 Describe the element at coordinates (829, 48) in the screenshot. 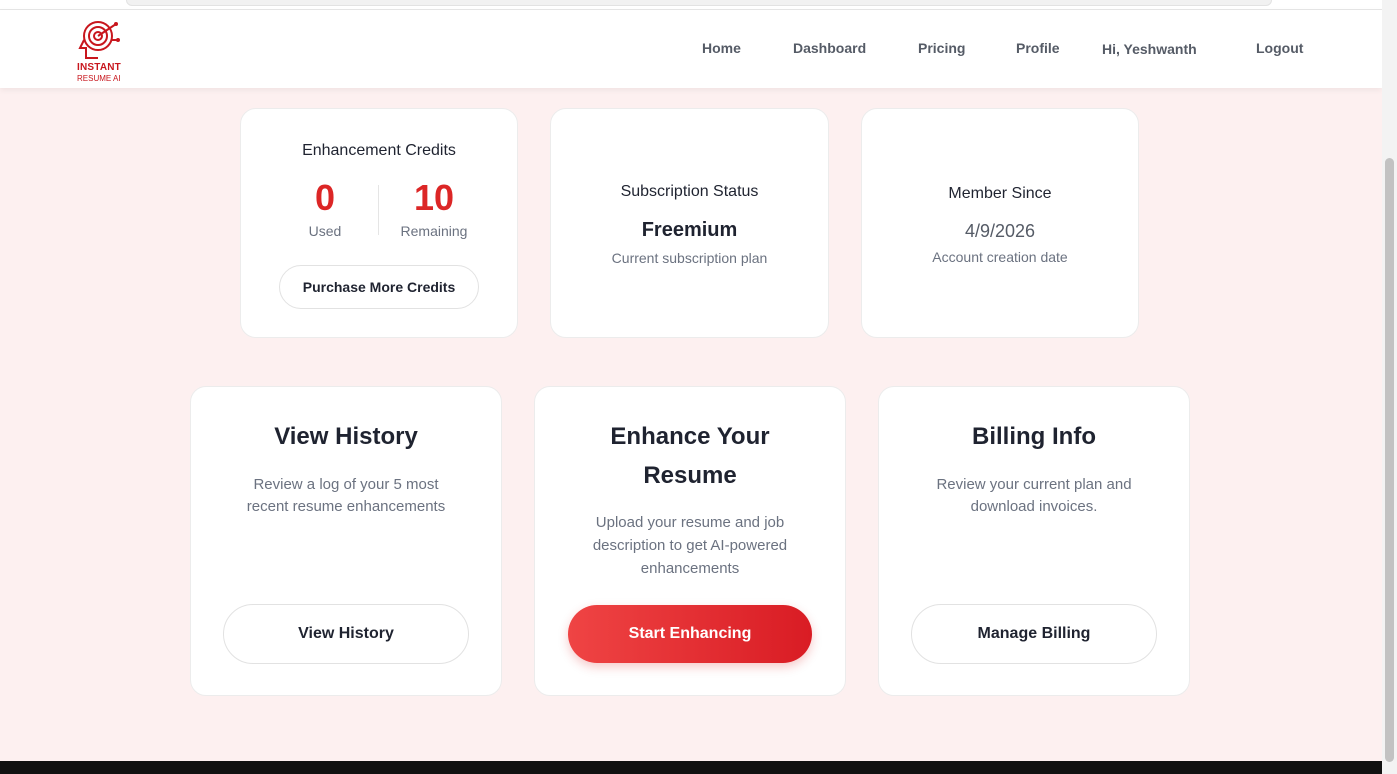

I see `nav-dashboard: Dashboard` at that location.